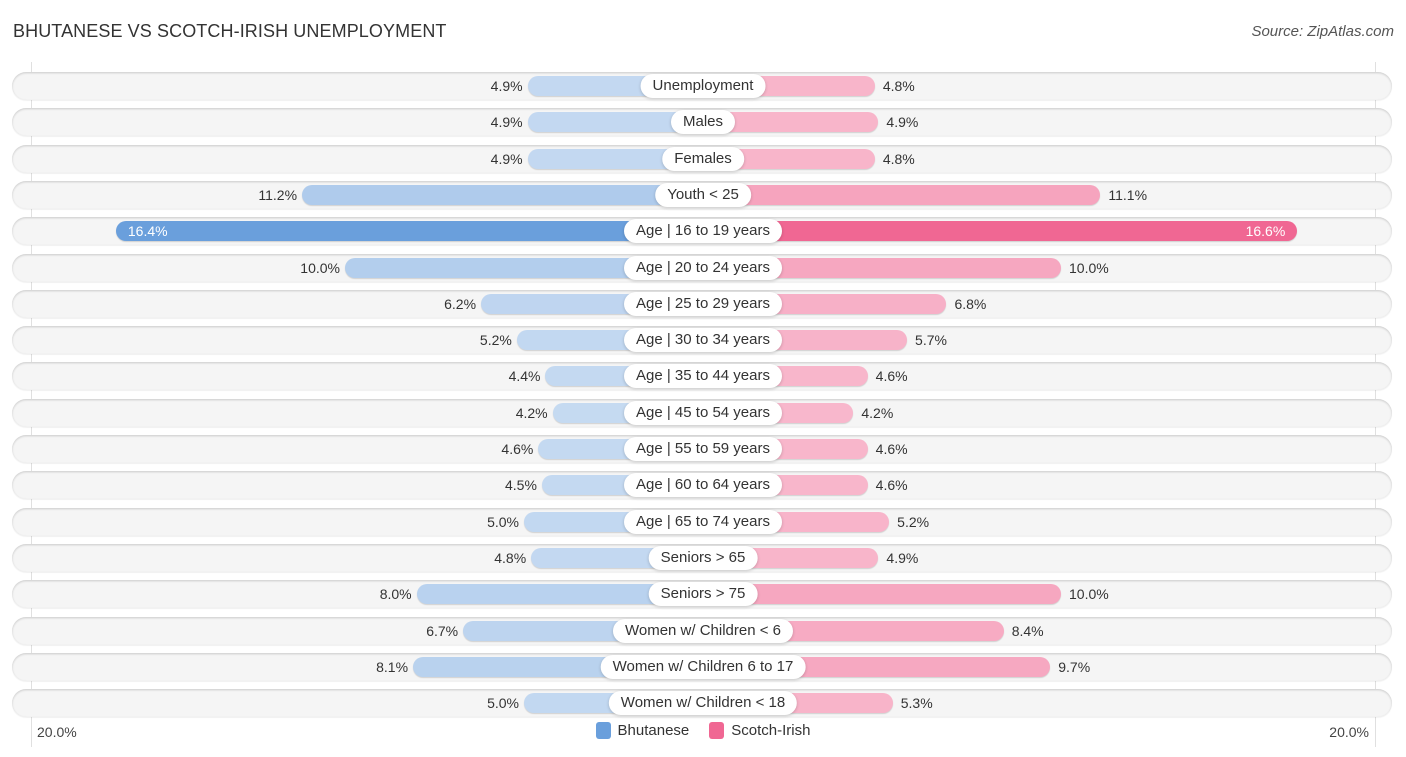  I want to click on category-label: Females, so click(703, 158).